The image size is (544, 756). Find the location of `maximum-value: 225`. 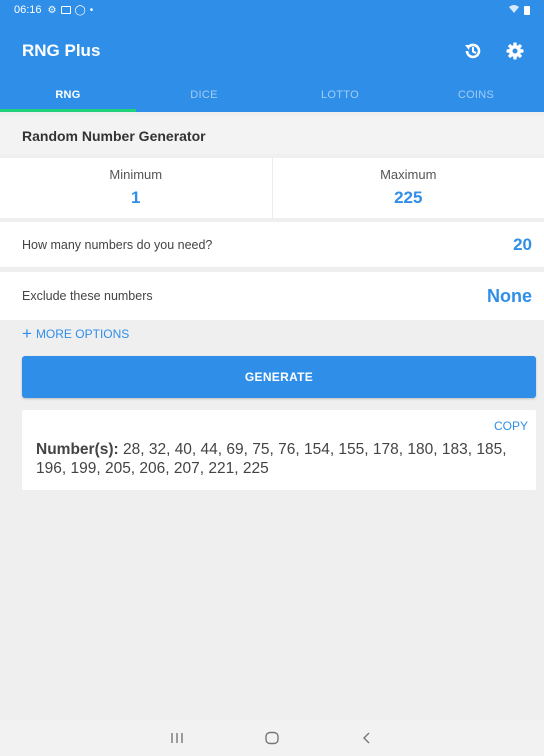

maximum-value: 225 is located at coordinates (408, 197).